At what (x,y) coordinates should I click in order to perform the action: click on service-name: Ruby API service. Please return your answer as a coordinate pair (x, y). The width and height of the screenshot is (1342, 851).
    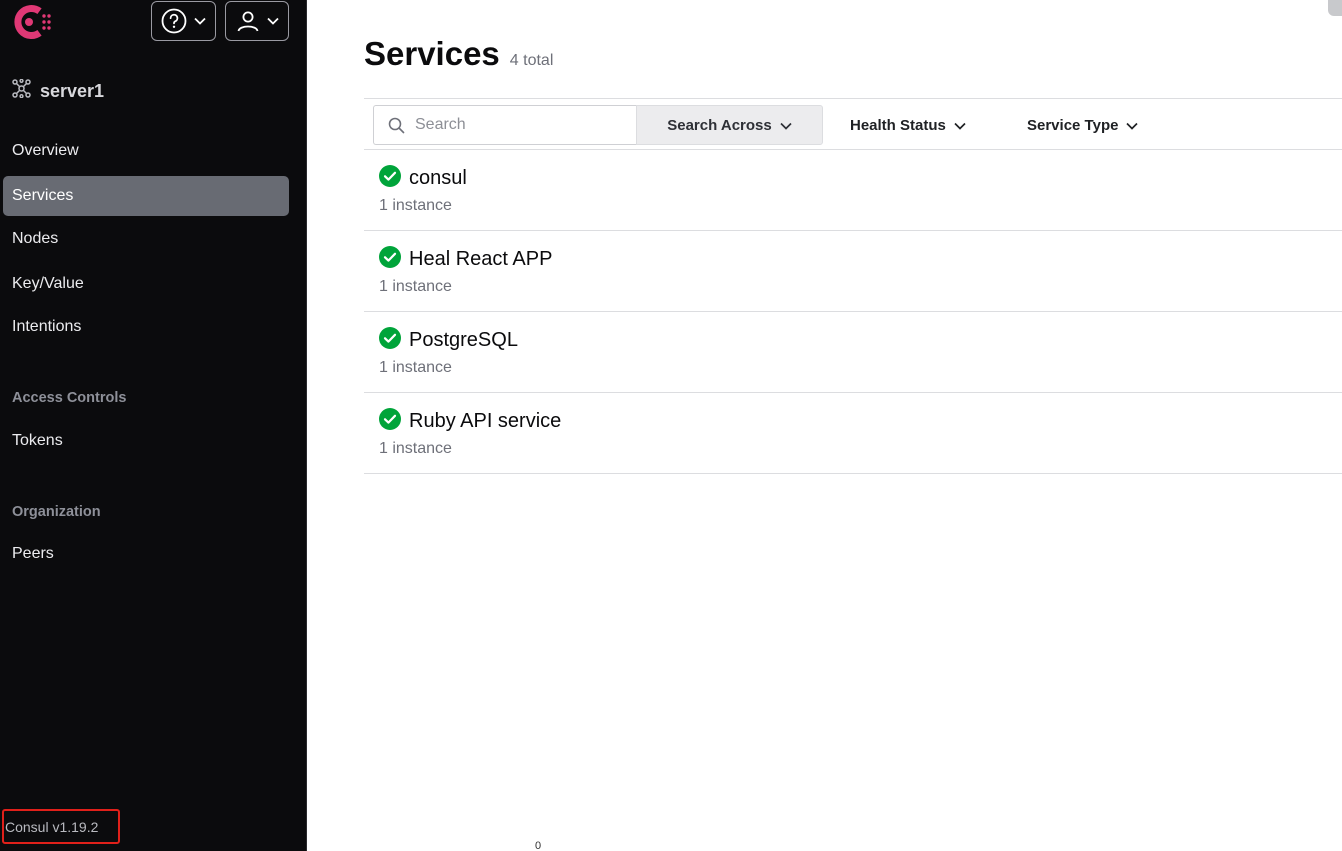
    Looking at the image, I should click on (485, 421).